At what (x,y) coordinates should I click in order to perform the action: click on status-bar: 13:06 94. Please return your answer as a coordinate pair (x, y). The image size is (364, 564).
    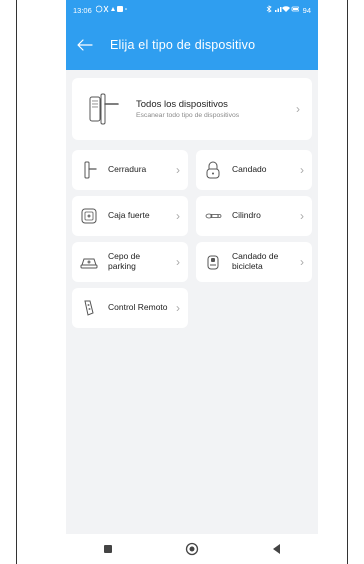
    Looking at the image, I should click on (192, 10).